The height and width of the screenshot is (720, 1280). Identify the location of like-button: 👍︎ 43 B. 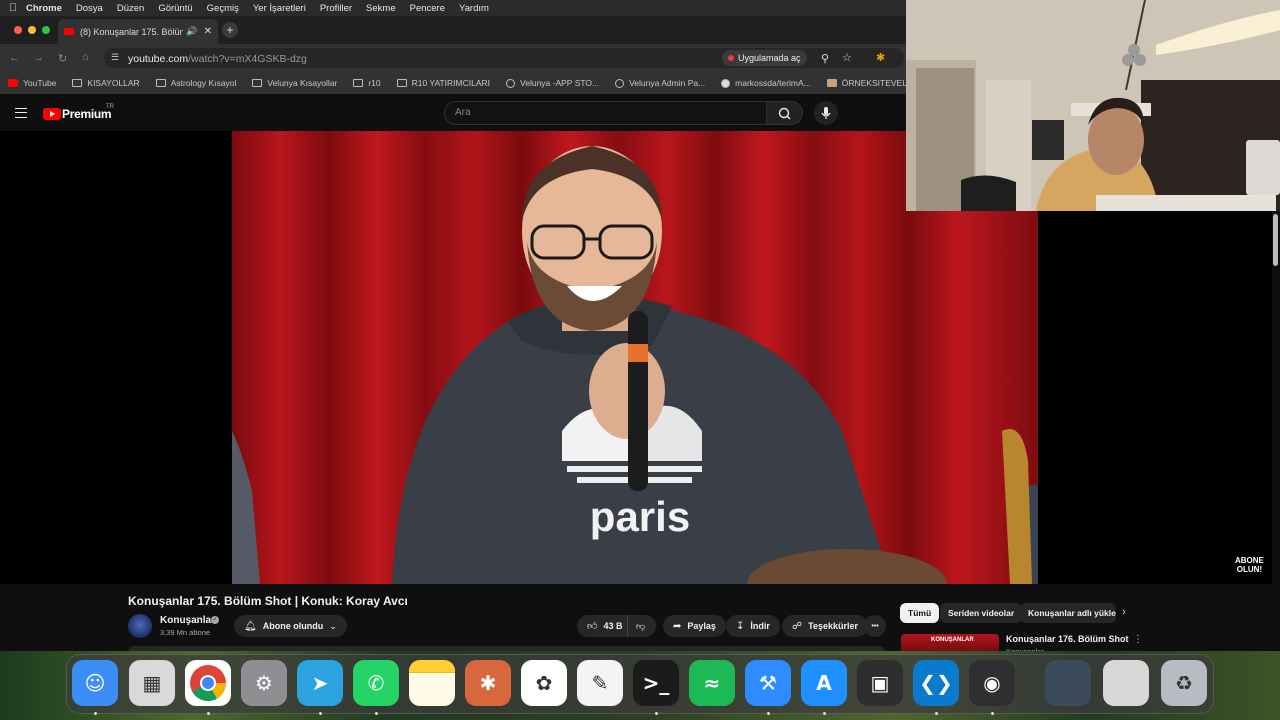
(602, 626).